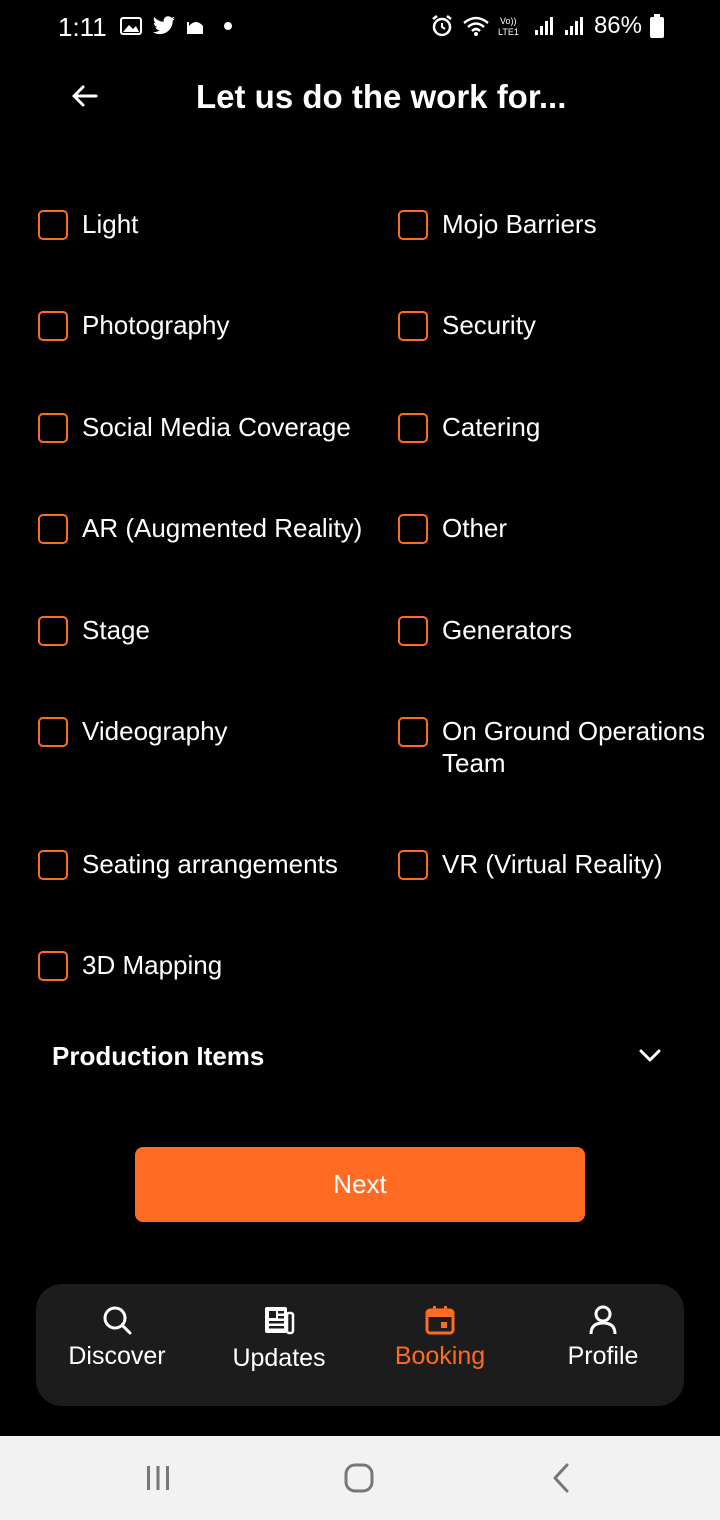 This screenshot has width=720, height=1520. Describe the element at coordinates (489, 325) in the screenshot. I see `checkbox-label: Security` at that location.